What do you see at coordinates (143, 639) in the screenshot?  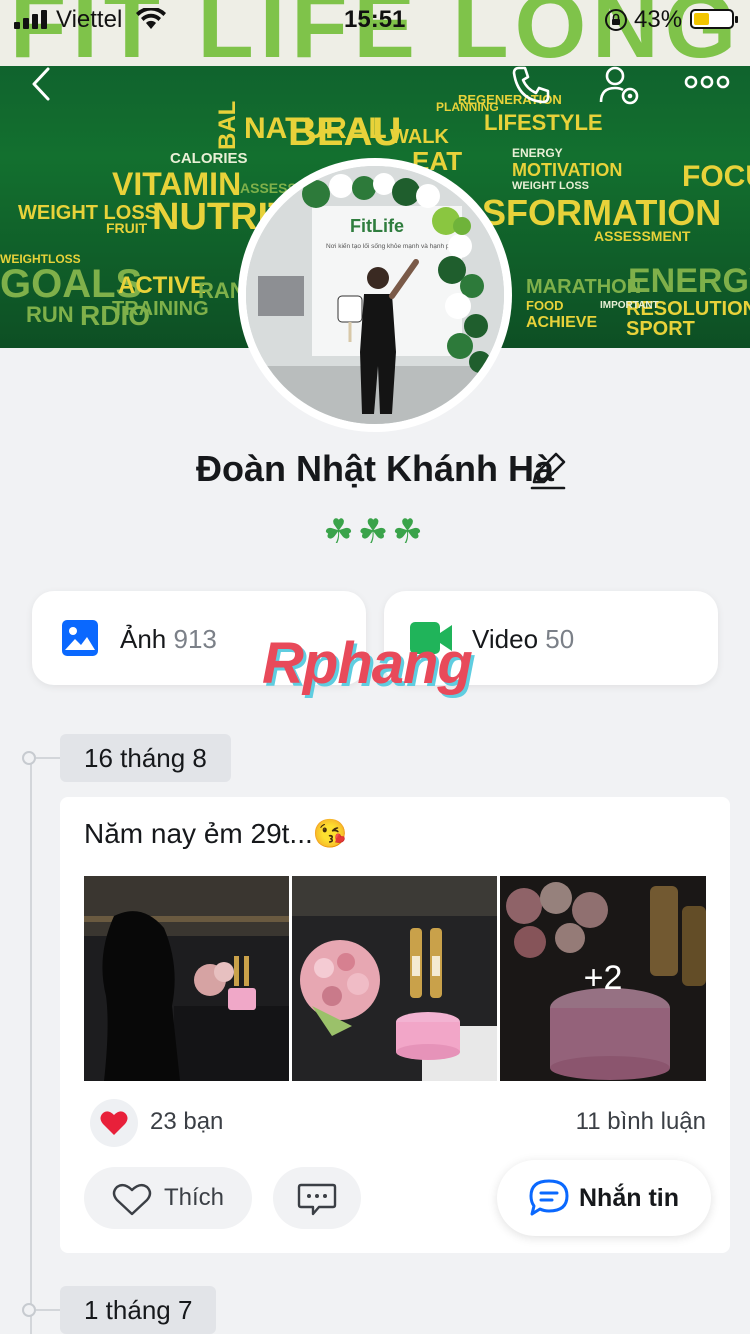 I see `photos-label: Ảnh` at bounding box center [143, 639].